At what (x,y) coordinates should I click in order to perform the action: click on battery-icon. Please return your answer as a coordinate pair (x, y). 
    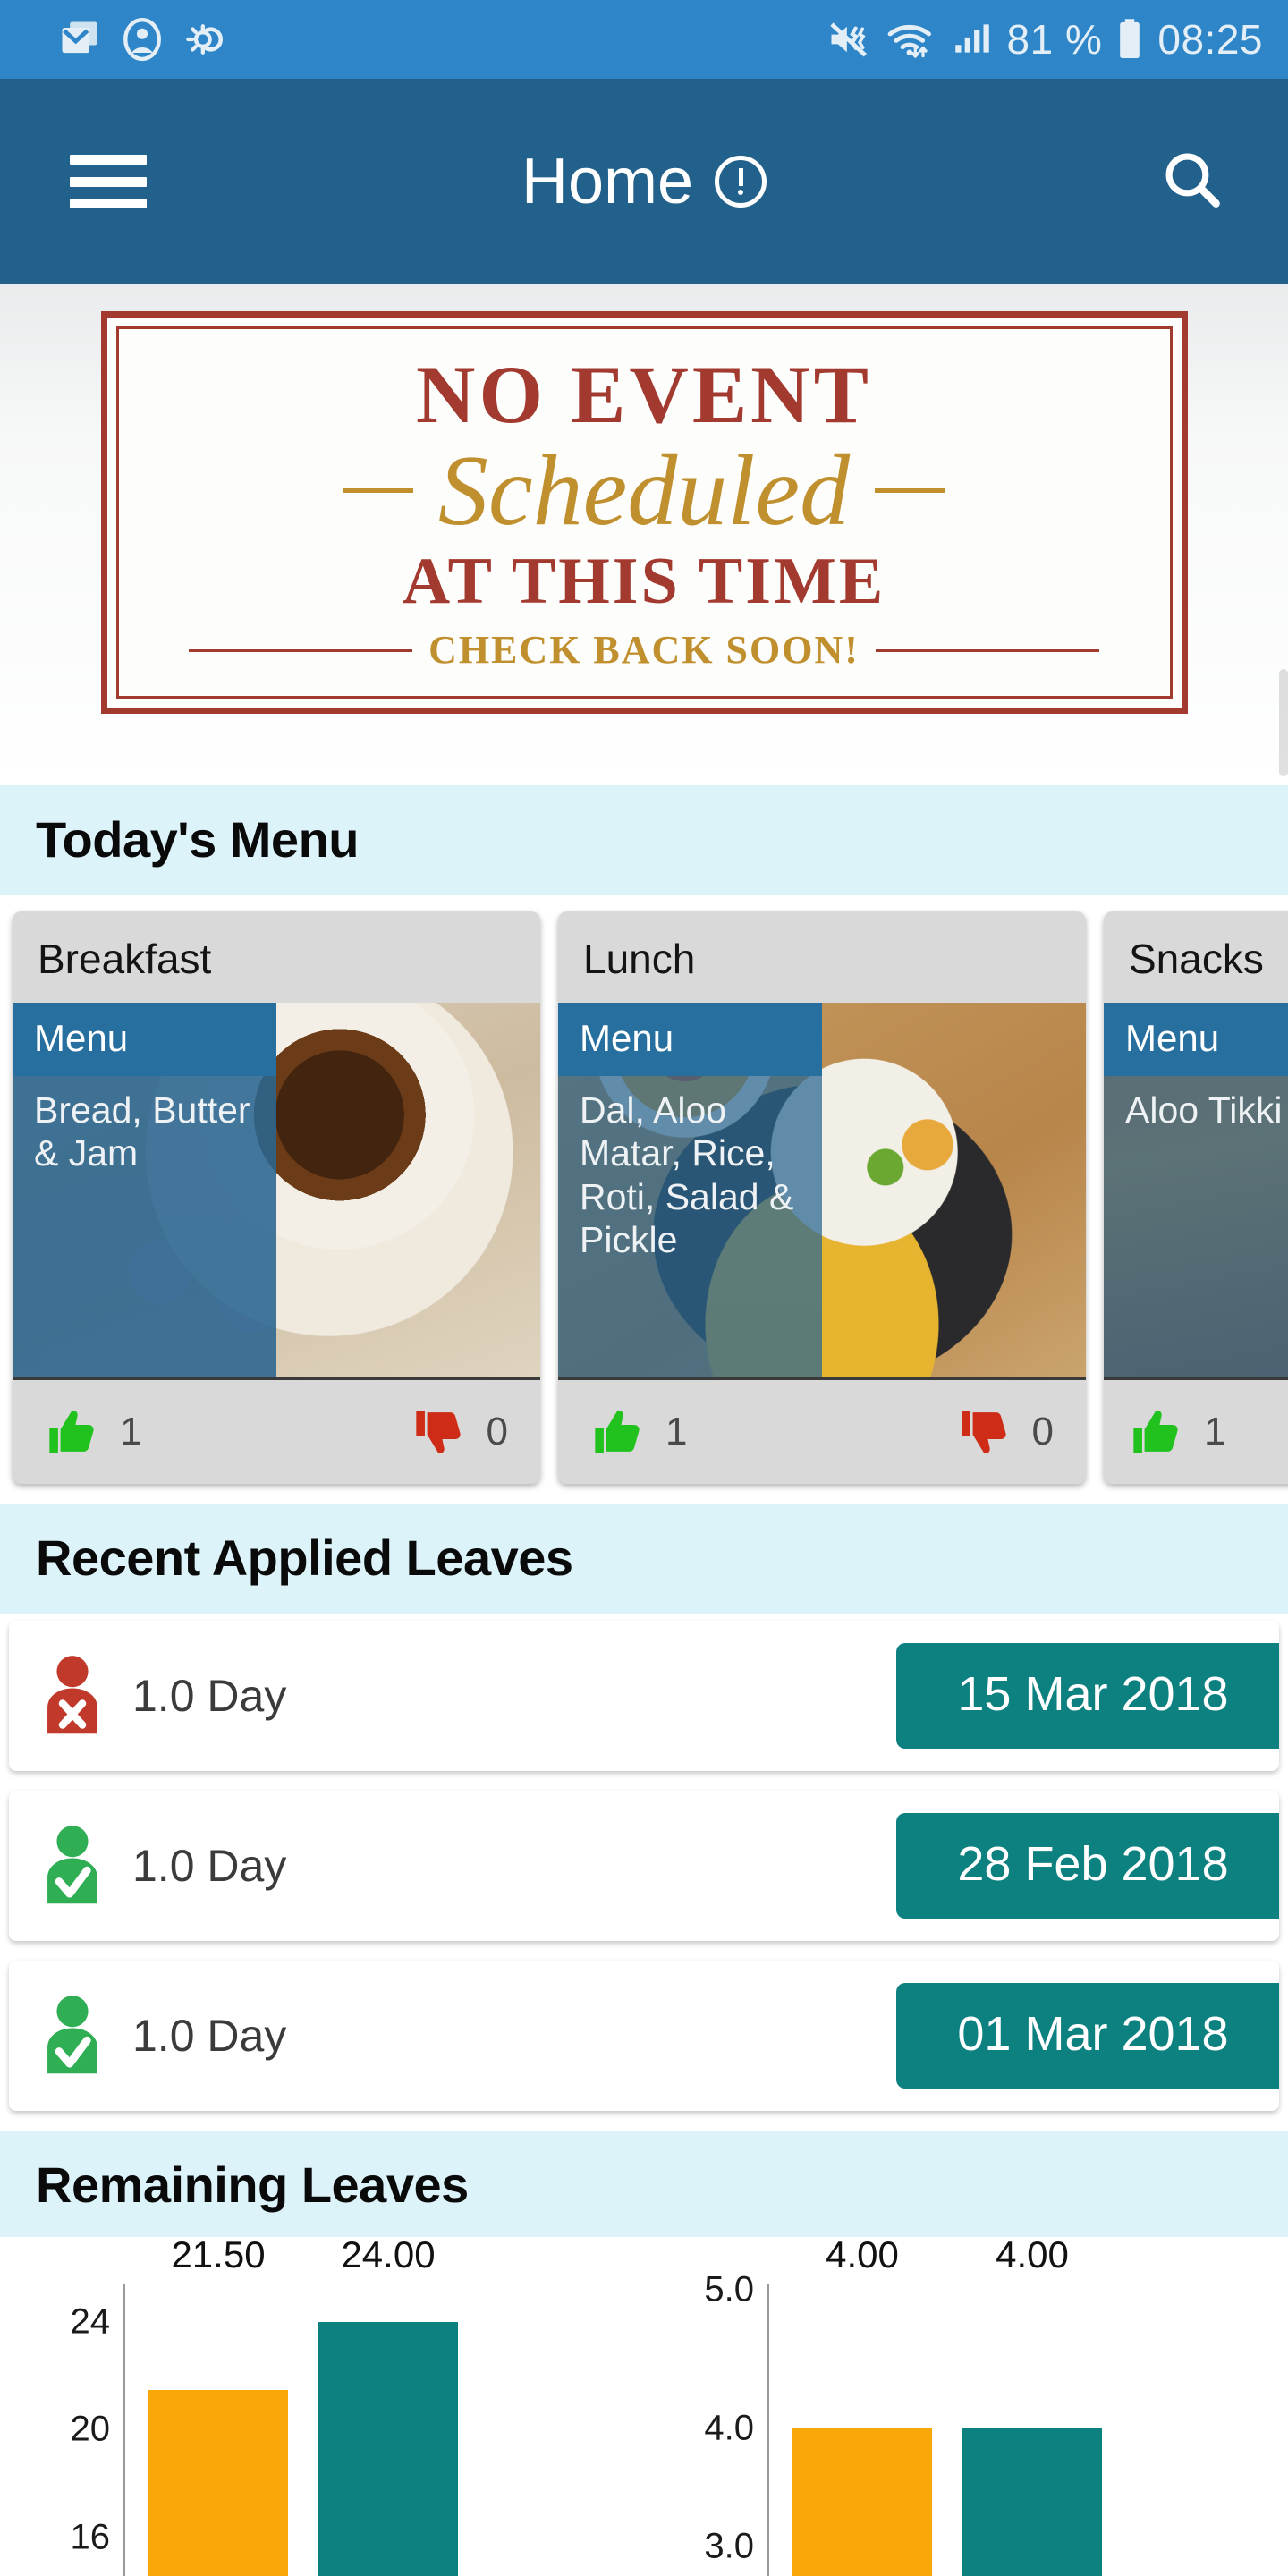
    Looking at the image, I should click on (1130, 39).